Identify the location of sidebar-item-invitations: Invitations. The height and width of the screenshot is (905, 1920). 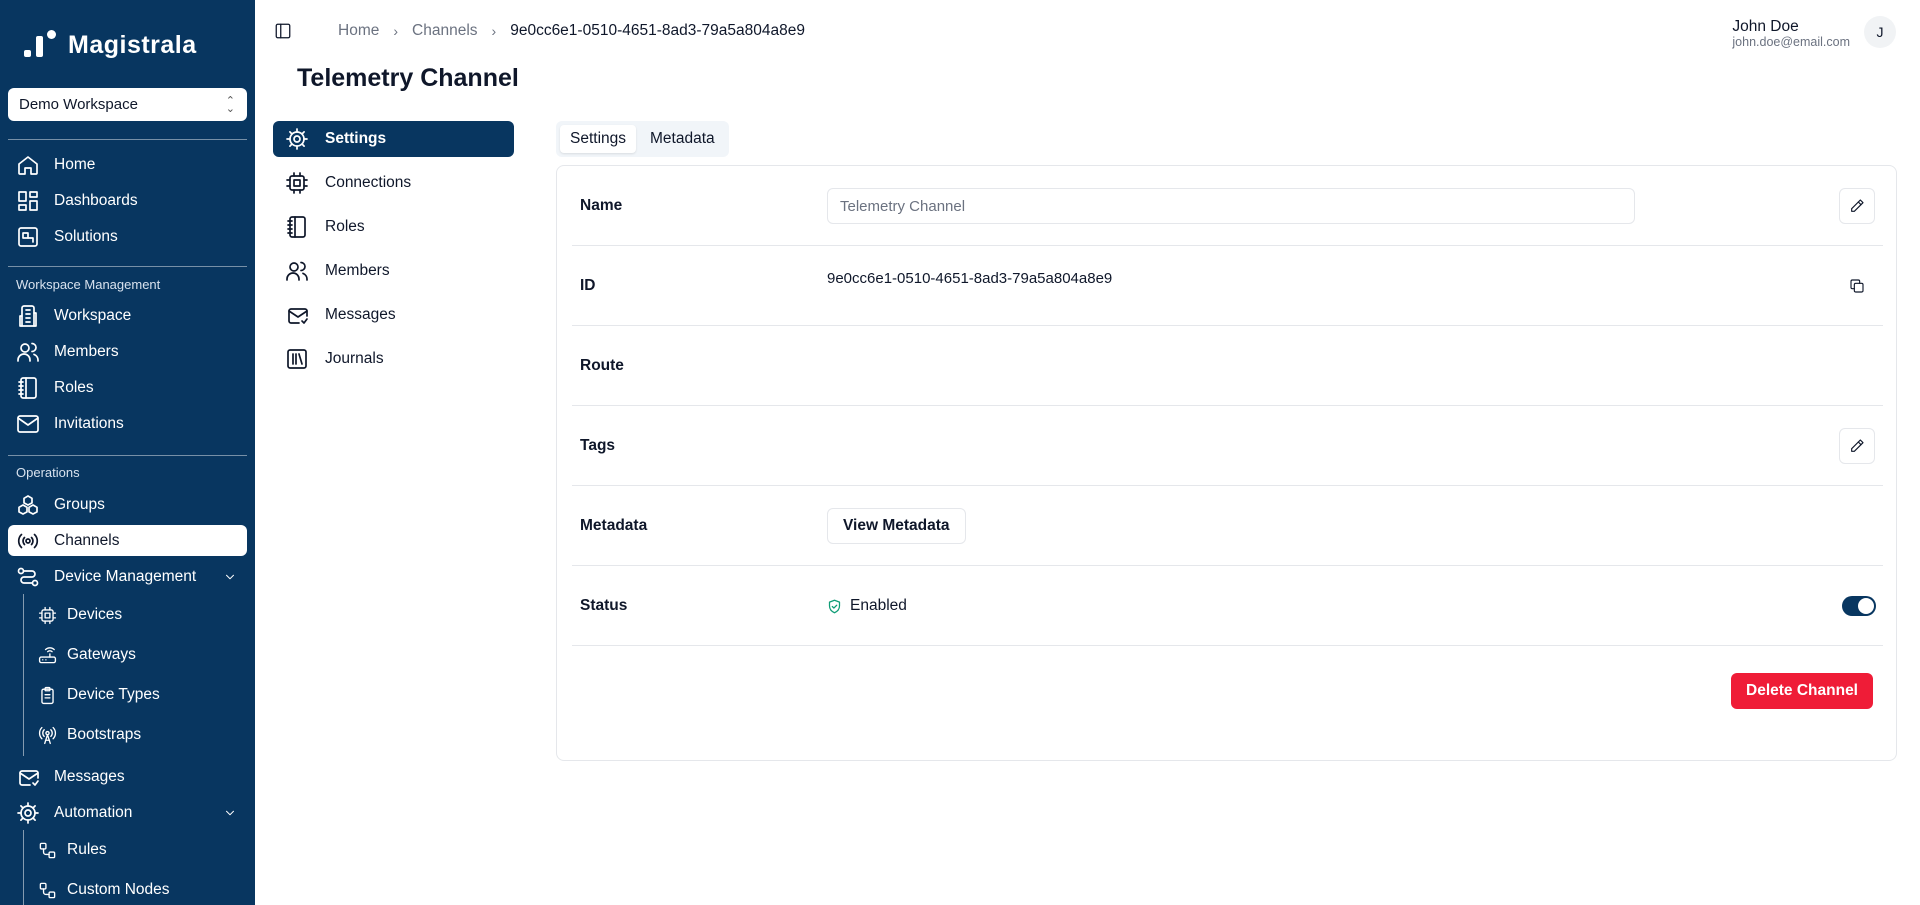
(127, 423).